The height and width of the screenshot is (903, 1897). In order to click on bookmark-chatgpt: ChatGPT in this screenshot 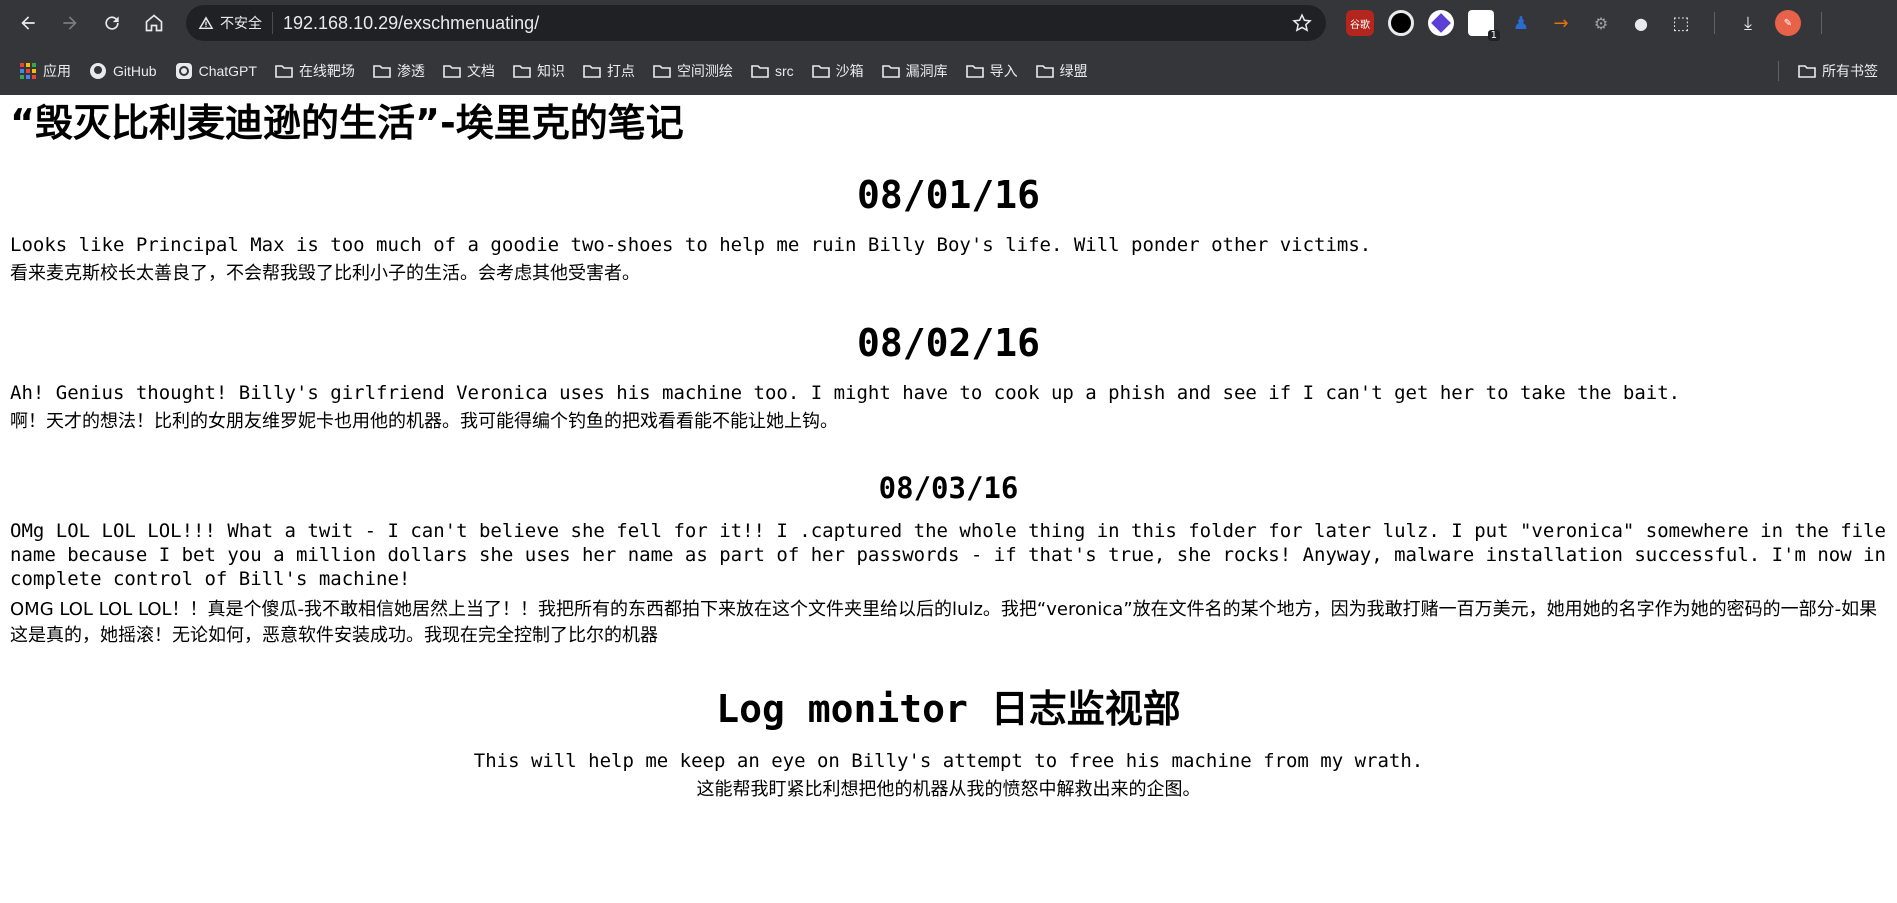, I will do `click(216, 71)`.